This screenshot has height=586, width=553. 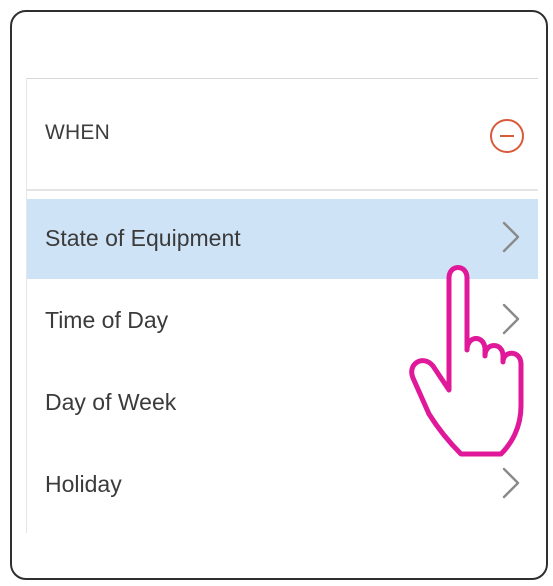 What do you see at coordinates (143, 238) in the screenshot?
I see `menu-item-label: State of Equipment` at bounding box center [143, 238].